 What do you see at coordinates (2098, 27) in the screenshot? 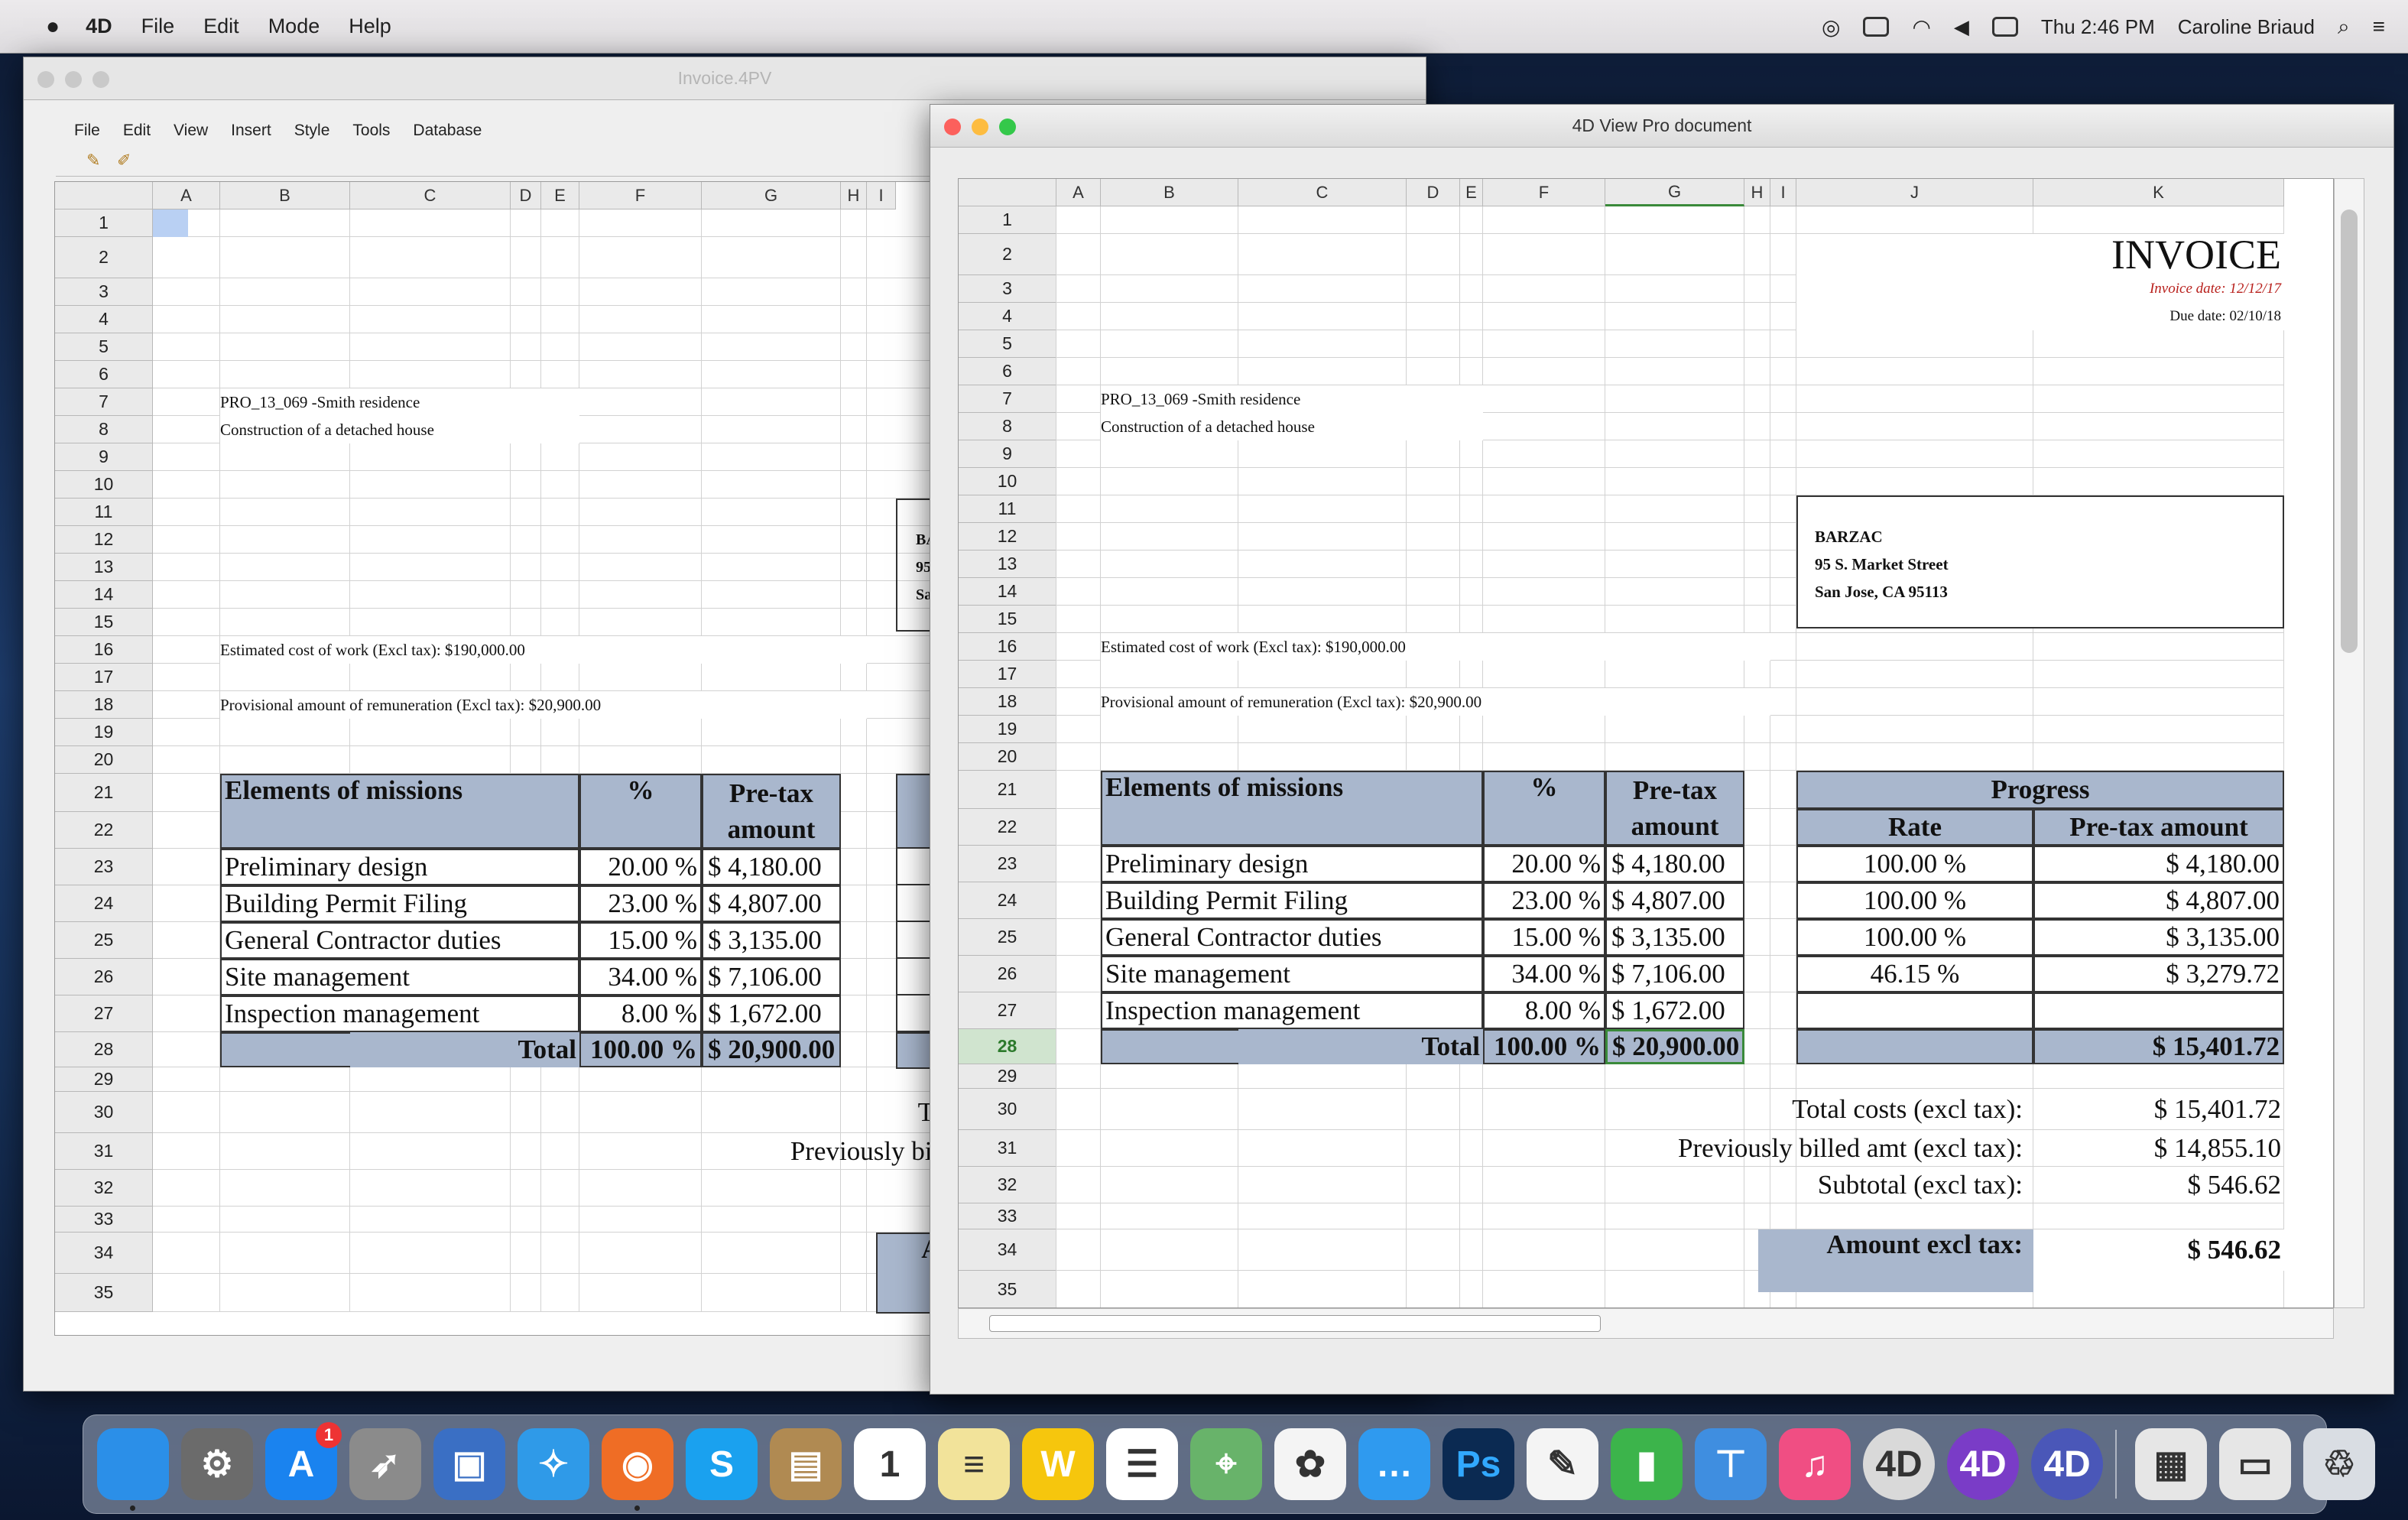
I see `menu-clock: Thu 2:46 PM` at bounding box center [2098, 27].